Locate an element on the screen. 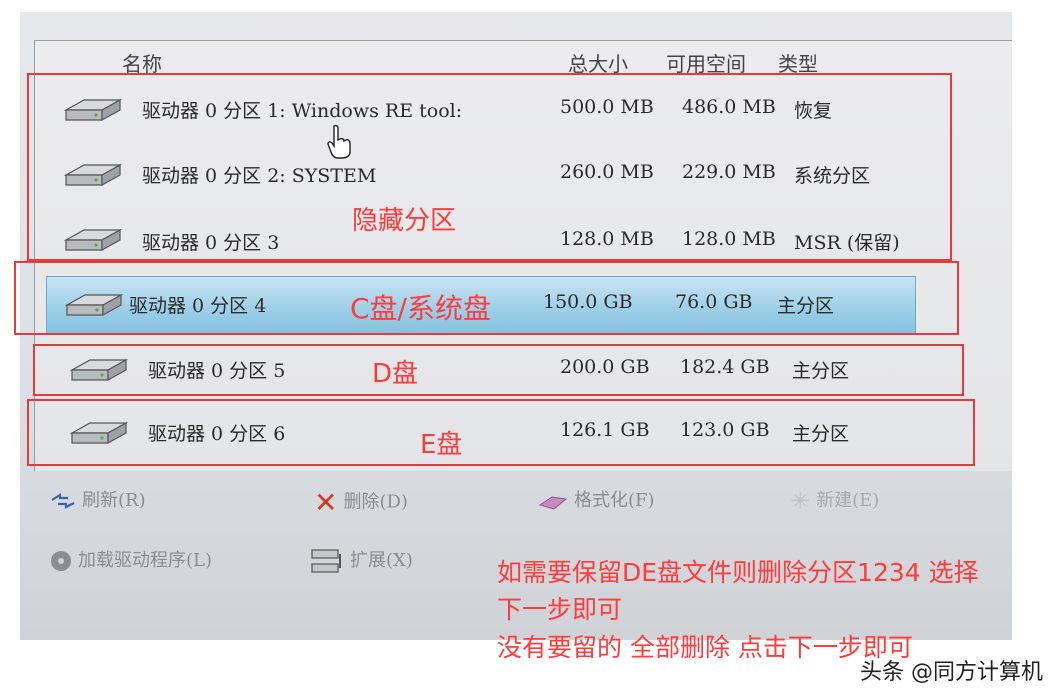 The width and height of the screenshot is (1063, 700). new-button: ✳ 新建(E) is located at coordinates (834, 500).